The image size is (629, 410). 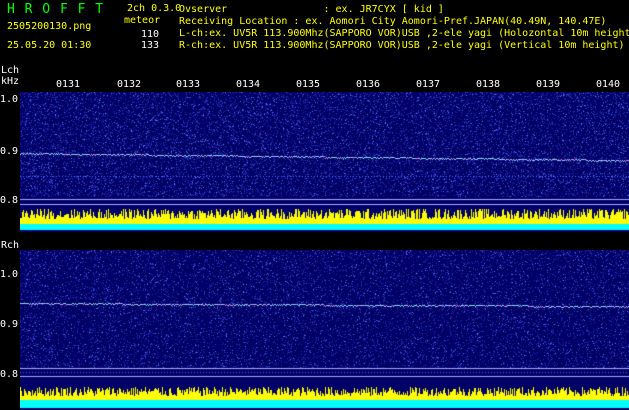 What do you see at coordinates (9, 151) in the screenshot?
I see `lch-ytick: 0.9` at bounding box center [9, 151].